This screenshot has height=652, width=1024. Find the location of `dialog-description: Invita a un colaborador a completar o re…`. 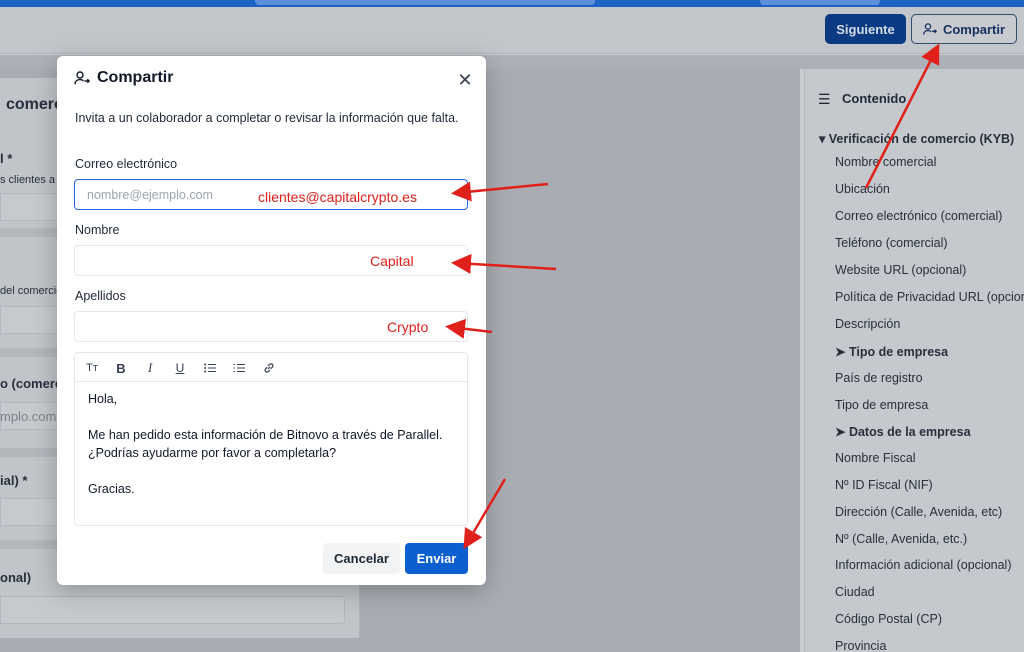

dialog-description: Invita a un colaborador a completar o re… is located at coordinates (267, 118).